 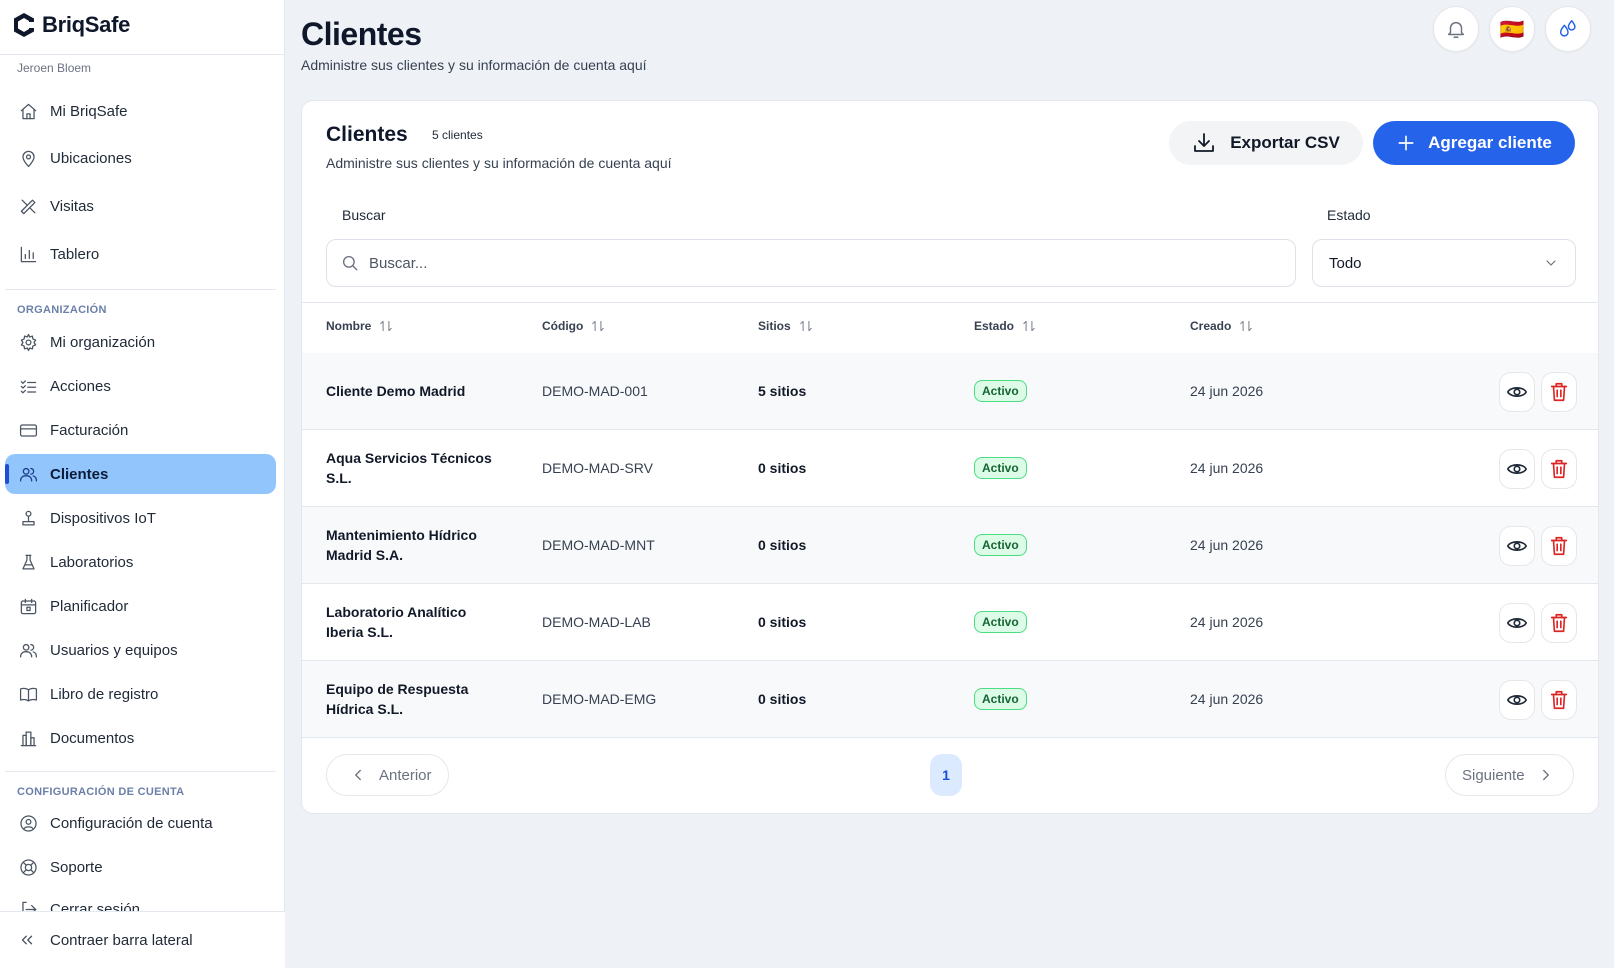 What do you see at coordinates (28, 738) in the screenshot?
I see `documents-icon` at bounding box center [28, 738].